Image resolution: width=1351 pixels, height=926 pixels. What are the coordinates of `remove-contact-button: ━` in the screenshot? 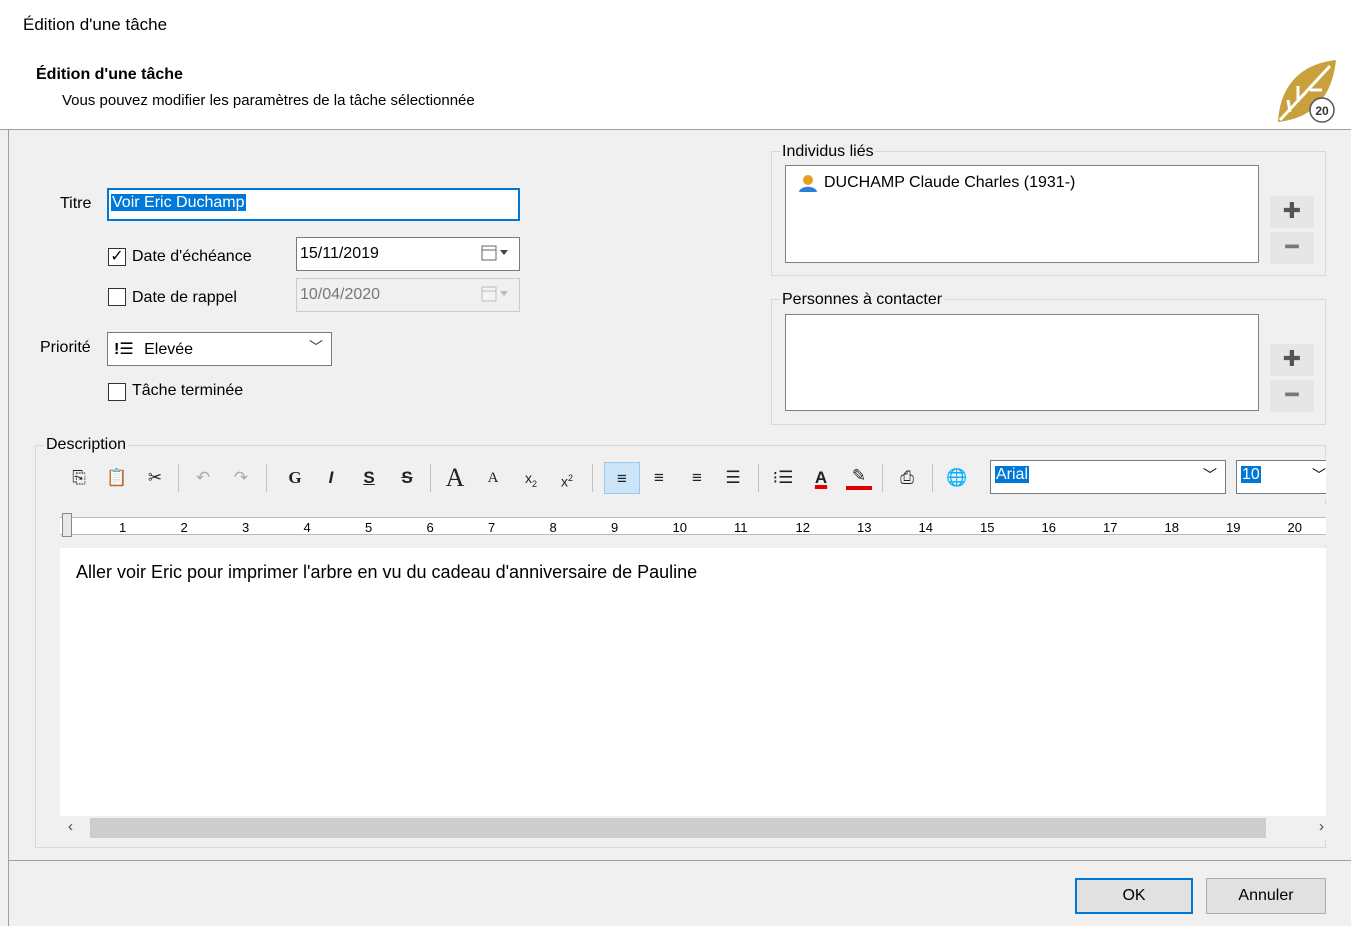 It's located at (1292, 396).